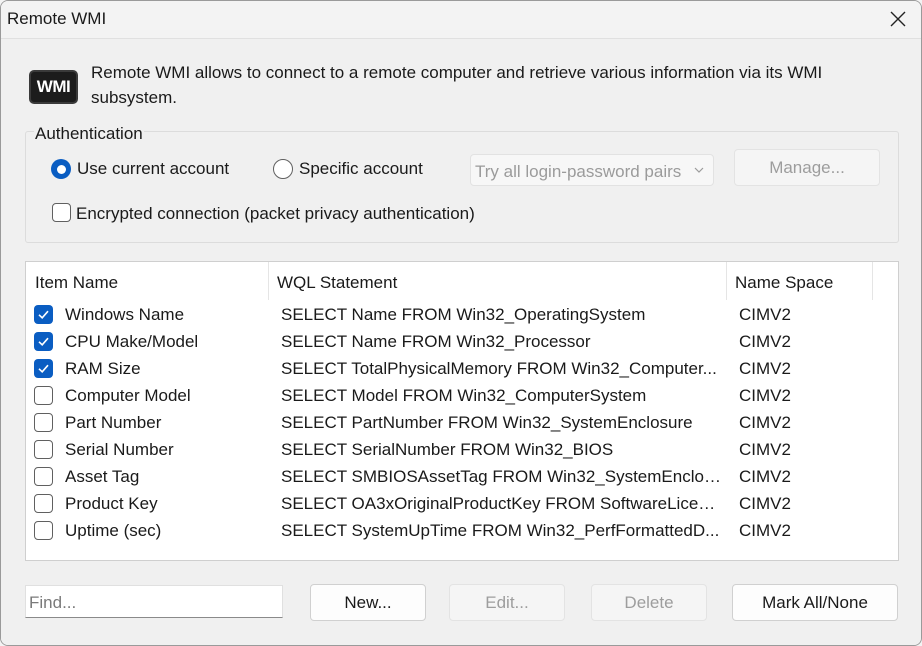 This screenshot has width=922, height=646. Describe the element at coordinates (147, 282) in the screenshot. I see `column-header-item-name: Item Name` at that location.